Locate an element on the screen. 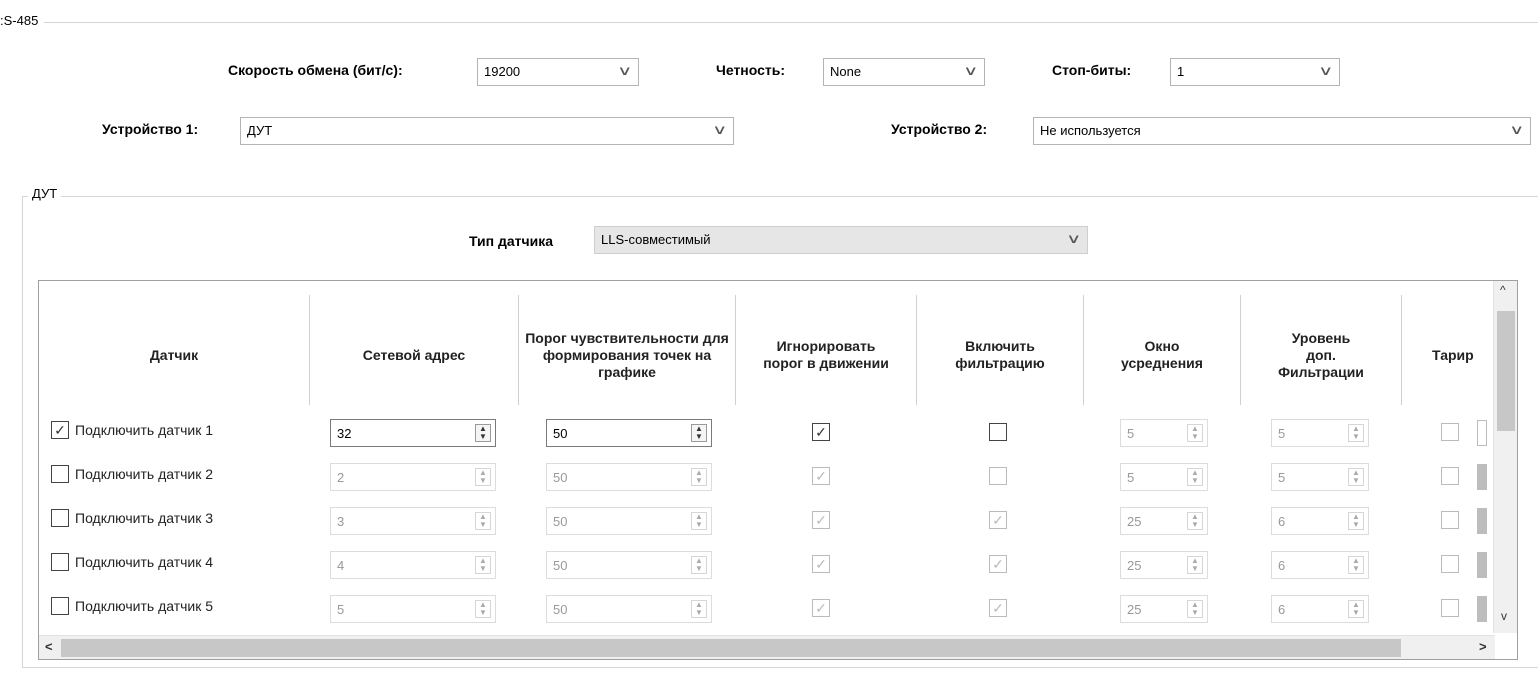 This screenshot has height=674, width=1538. table-row-connect: Подключить датчик 2 is located at coordinates (132, 474).